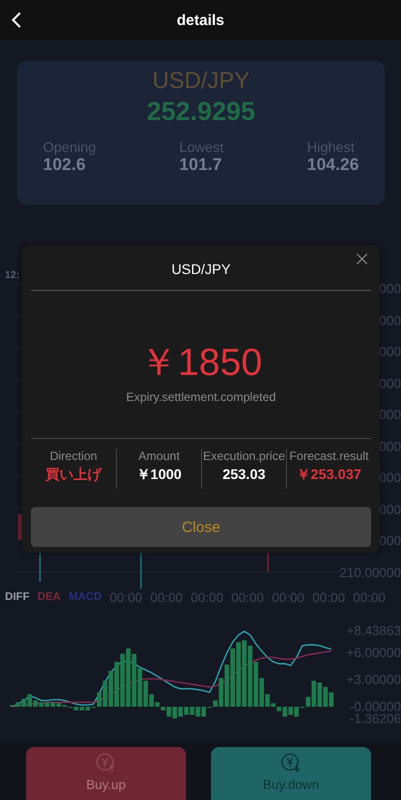 The width and height of the screenshot is (401, 800). I want to click on detail-value: 253.03, so click(244, 474).